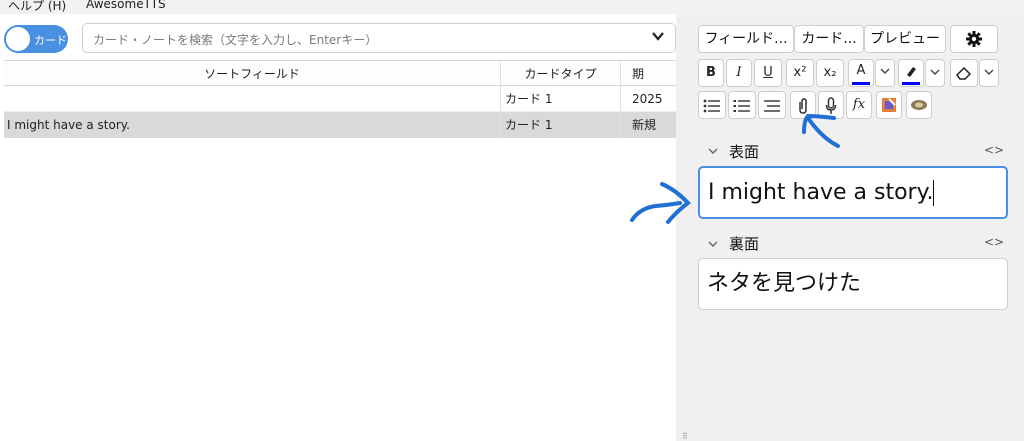  Describe the element at coordinates (340, 125) in the screenshot. I see `table-row: I might have a story. カード 1 新規` at that location.